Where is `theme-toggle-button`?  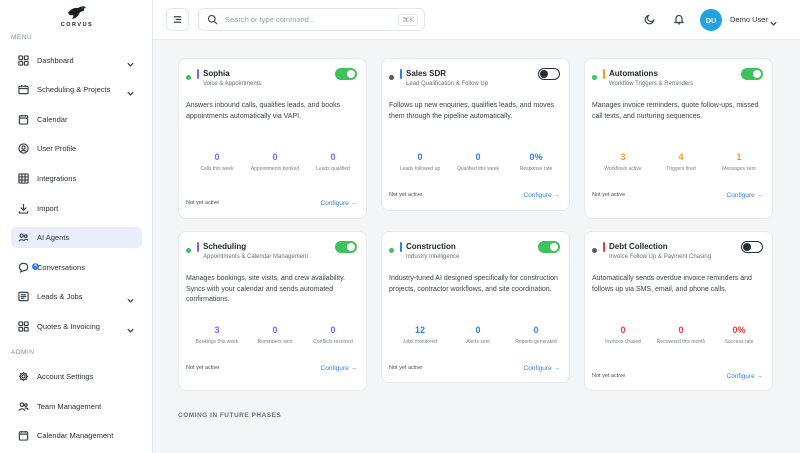 theme-toggle-button is located at coordinates (650, 19).